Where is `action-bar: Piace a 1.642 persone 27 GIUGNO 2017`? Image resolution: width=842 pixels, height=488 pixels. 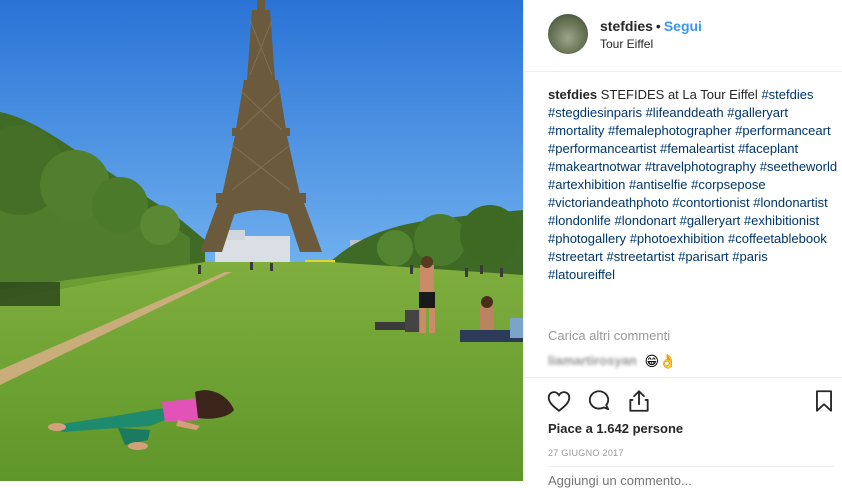
action-bar: Piace a 1.642 persone 27 GIUGNO 2017 is located at coordinates (683, 432).